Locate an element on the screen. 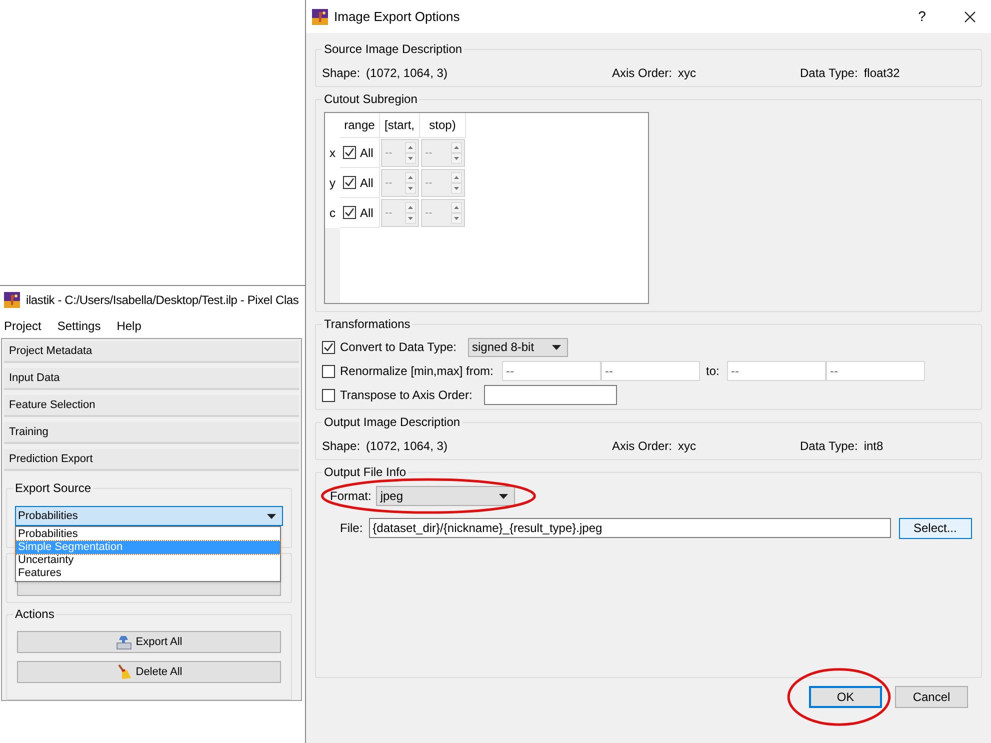 The width and height of the screenshot is (991, 743). field-label: Format: is located at coordinates (351, 496).